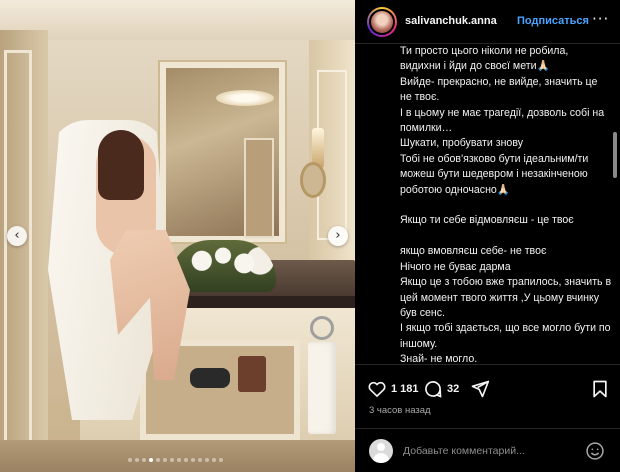  What do you see at coordinates (381, 451) in the screenshot?
I see `viewer-avatar` at bounding box center [381, 451].